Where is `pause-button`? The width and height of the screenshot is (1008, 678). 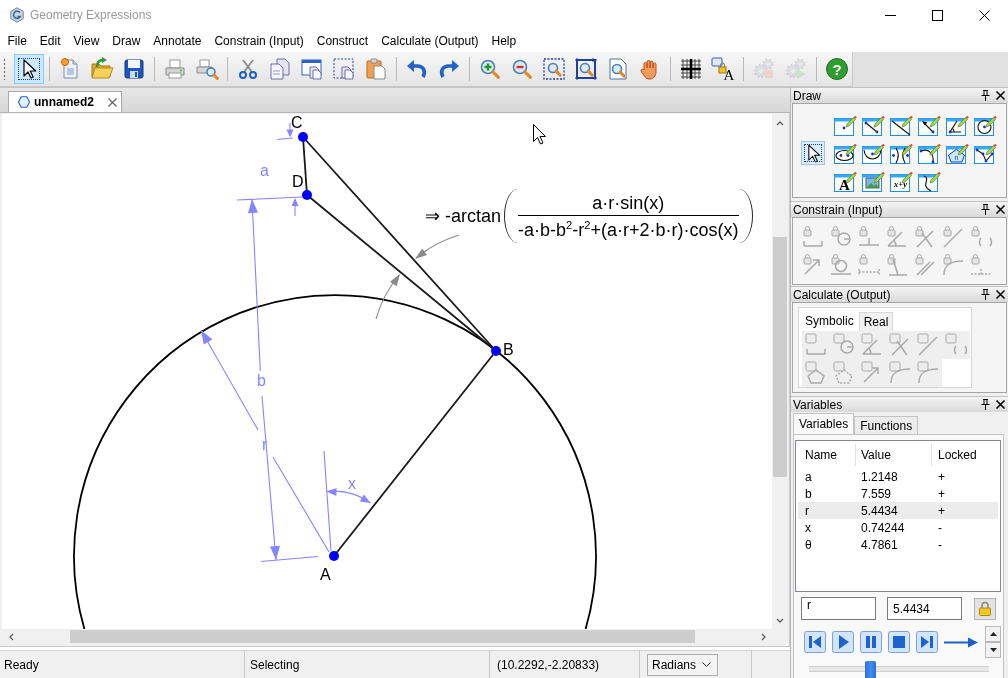
pause-button is located at coordinates (871, 642).